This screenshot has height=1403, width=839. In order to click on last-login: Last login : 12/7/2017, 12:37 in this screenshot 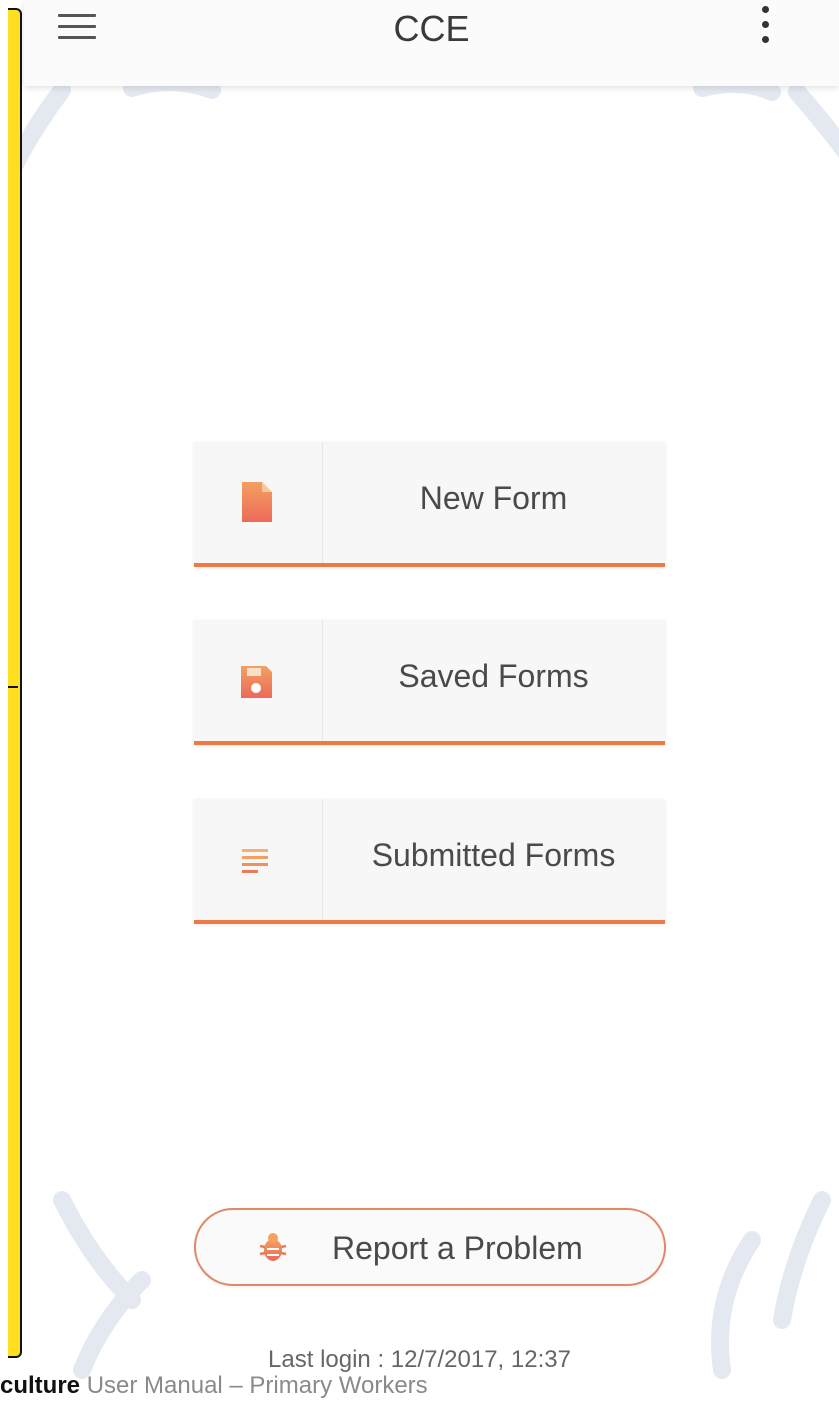, I will do `click(419, 1360)`.